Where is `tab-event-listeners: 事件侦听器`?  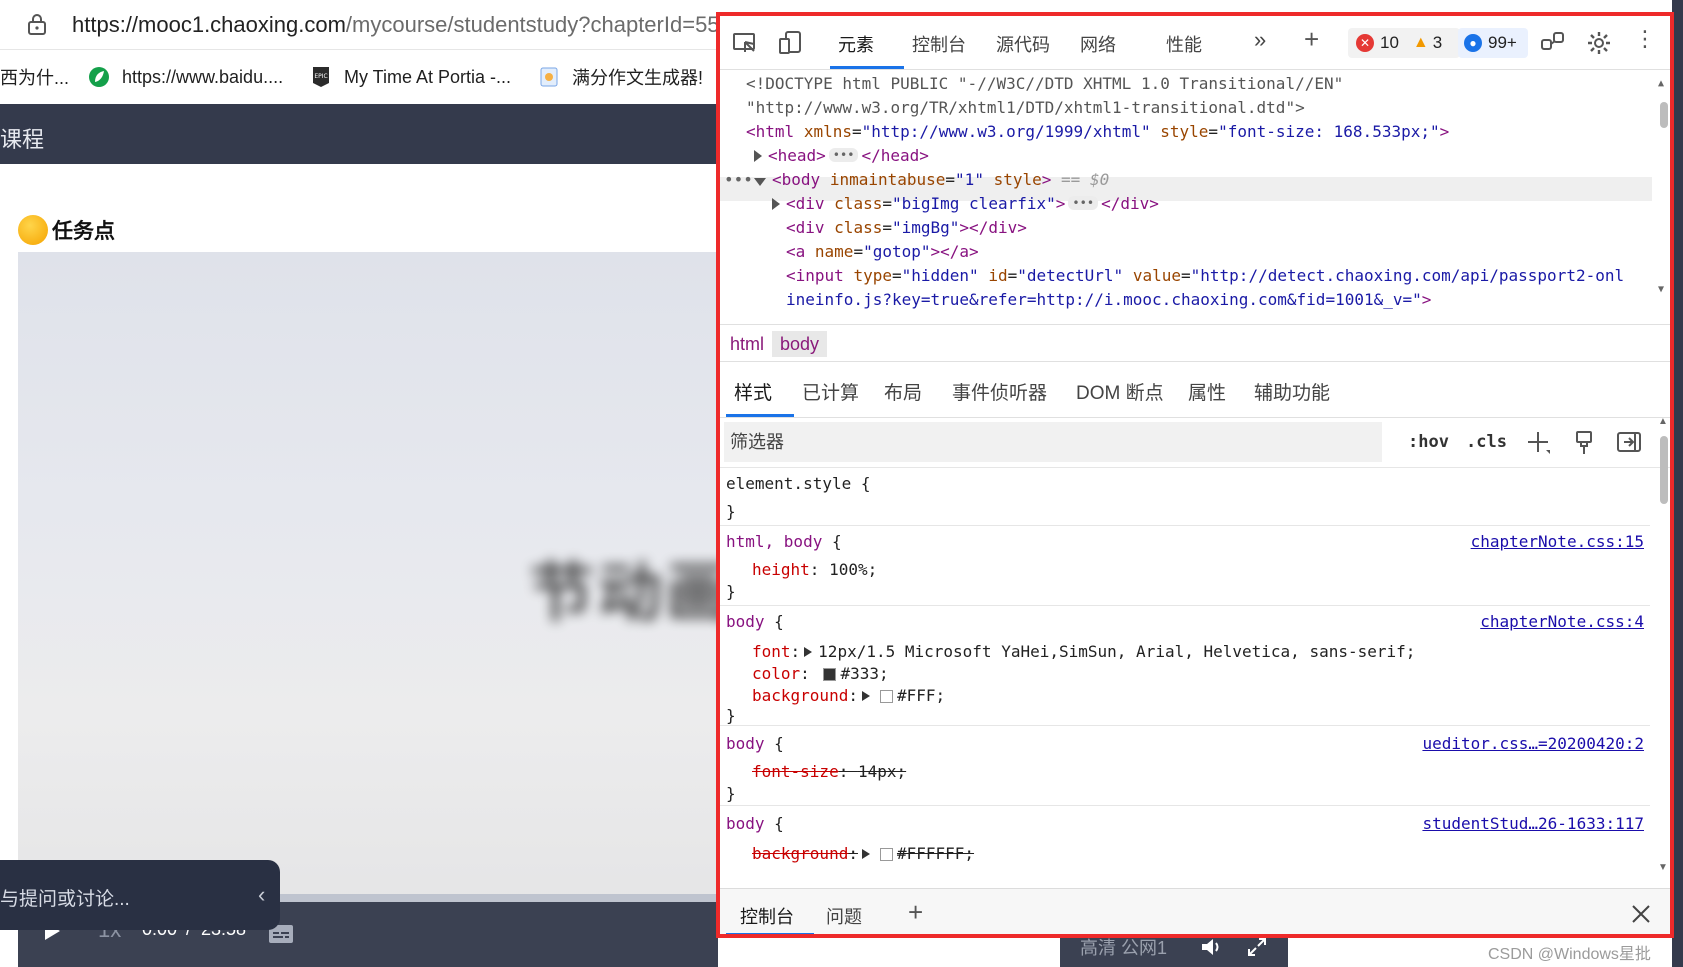 tab-event-listeners: 事件侦听器 is located at coordinates (999, 391).